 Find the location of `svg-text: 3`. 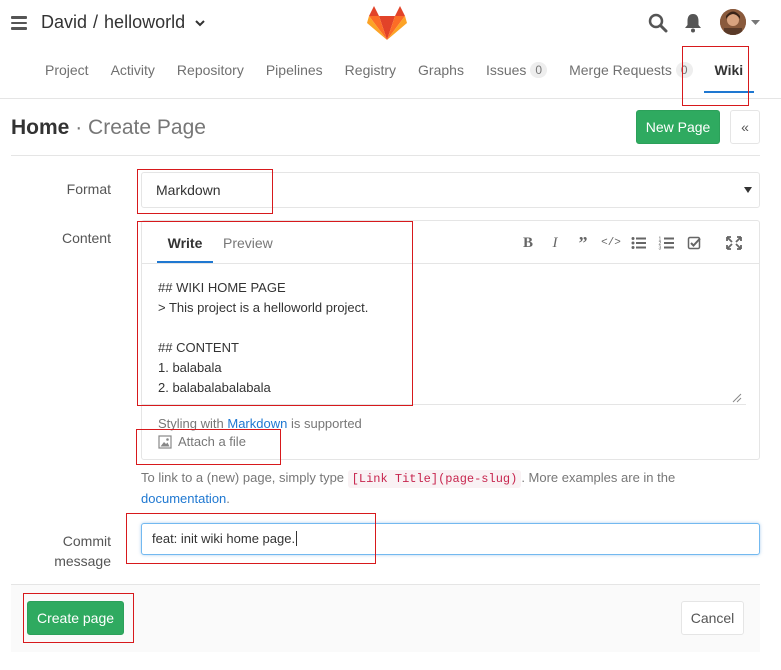

svg-text: 3 is located at coordinates (660, 249).